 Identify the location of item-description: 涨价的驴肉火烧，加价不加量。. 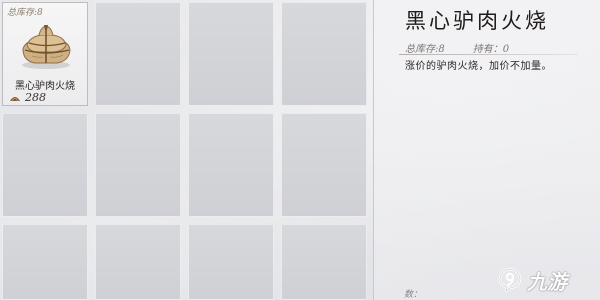
(478, 66).